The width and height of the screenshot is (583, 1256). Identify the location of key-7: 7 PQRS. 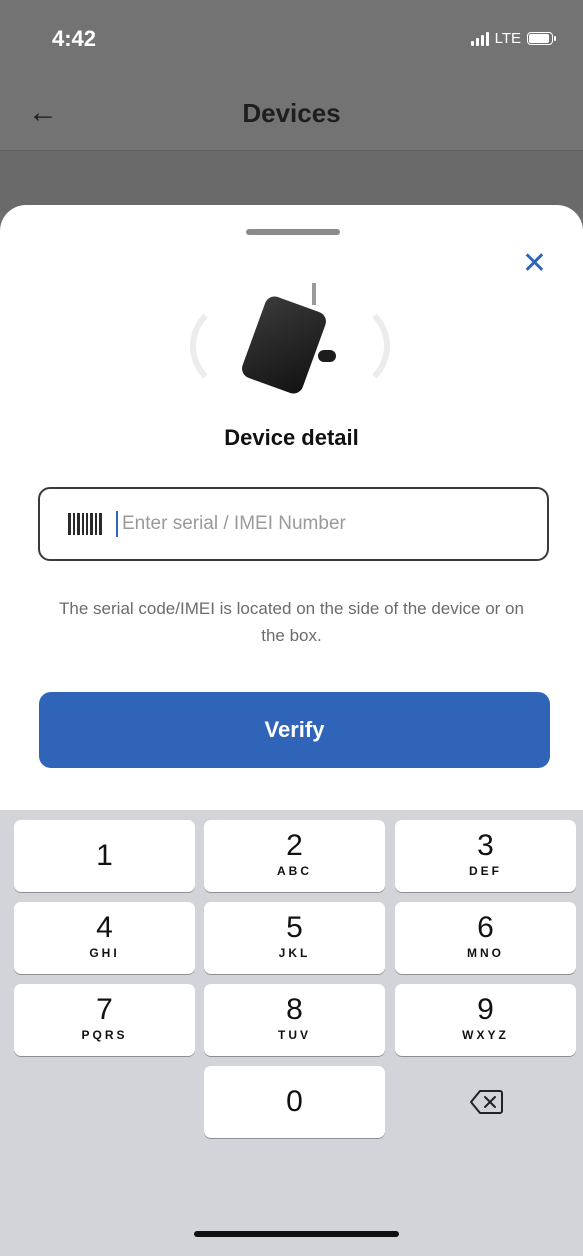
(104, 1020).